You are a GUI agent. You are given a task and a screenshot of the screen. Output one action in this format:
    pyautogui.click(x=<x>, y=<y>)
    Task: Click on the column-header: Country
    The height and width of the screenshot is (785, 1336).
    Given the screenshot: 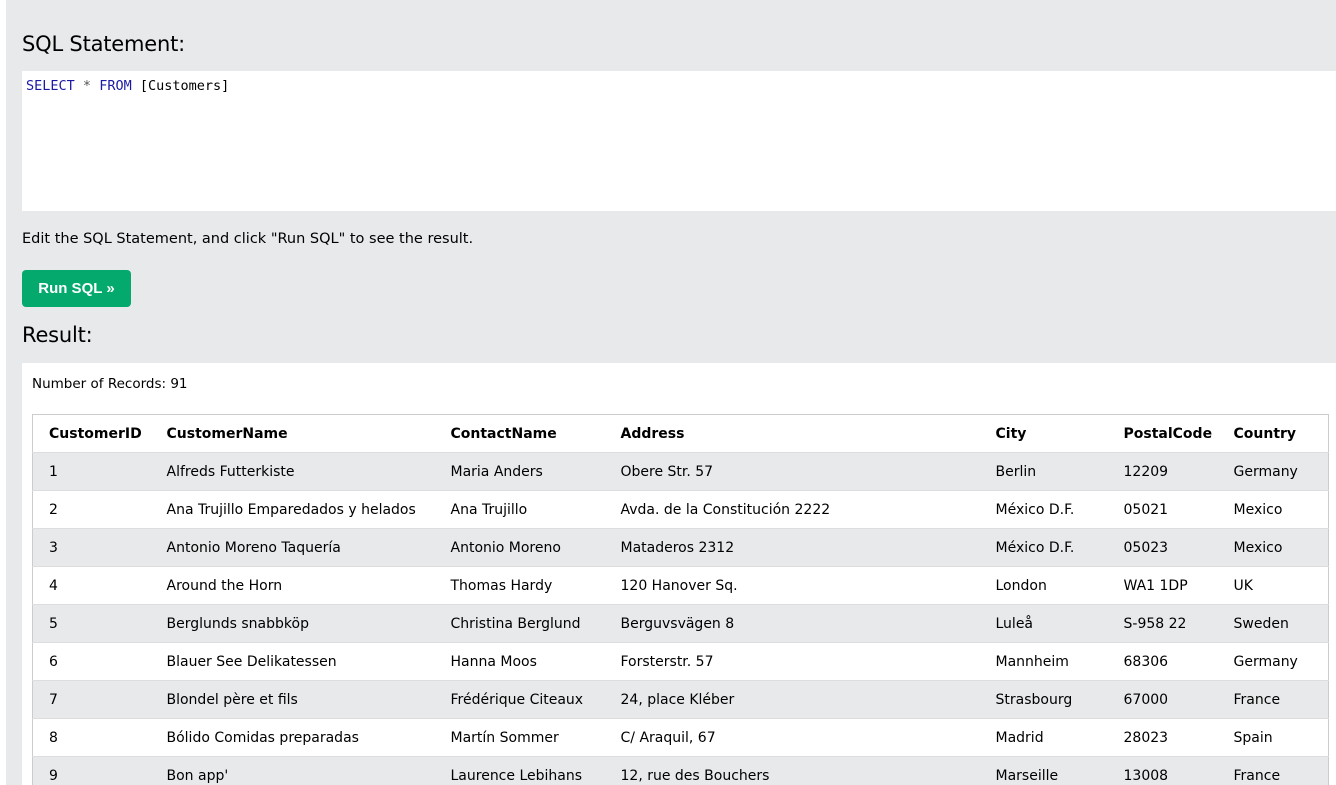 What is the action you would take?
    pyautogui.click(x=1273, y=433)
    